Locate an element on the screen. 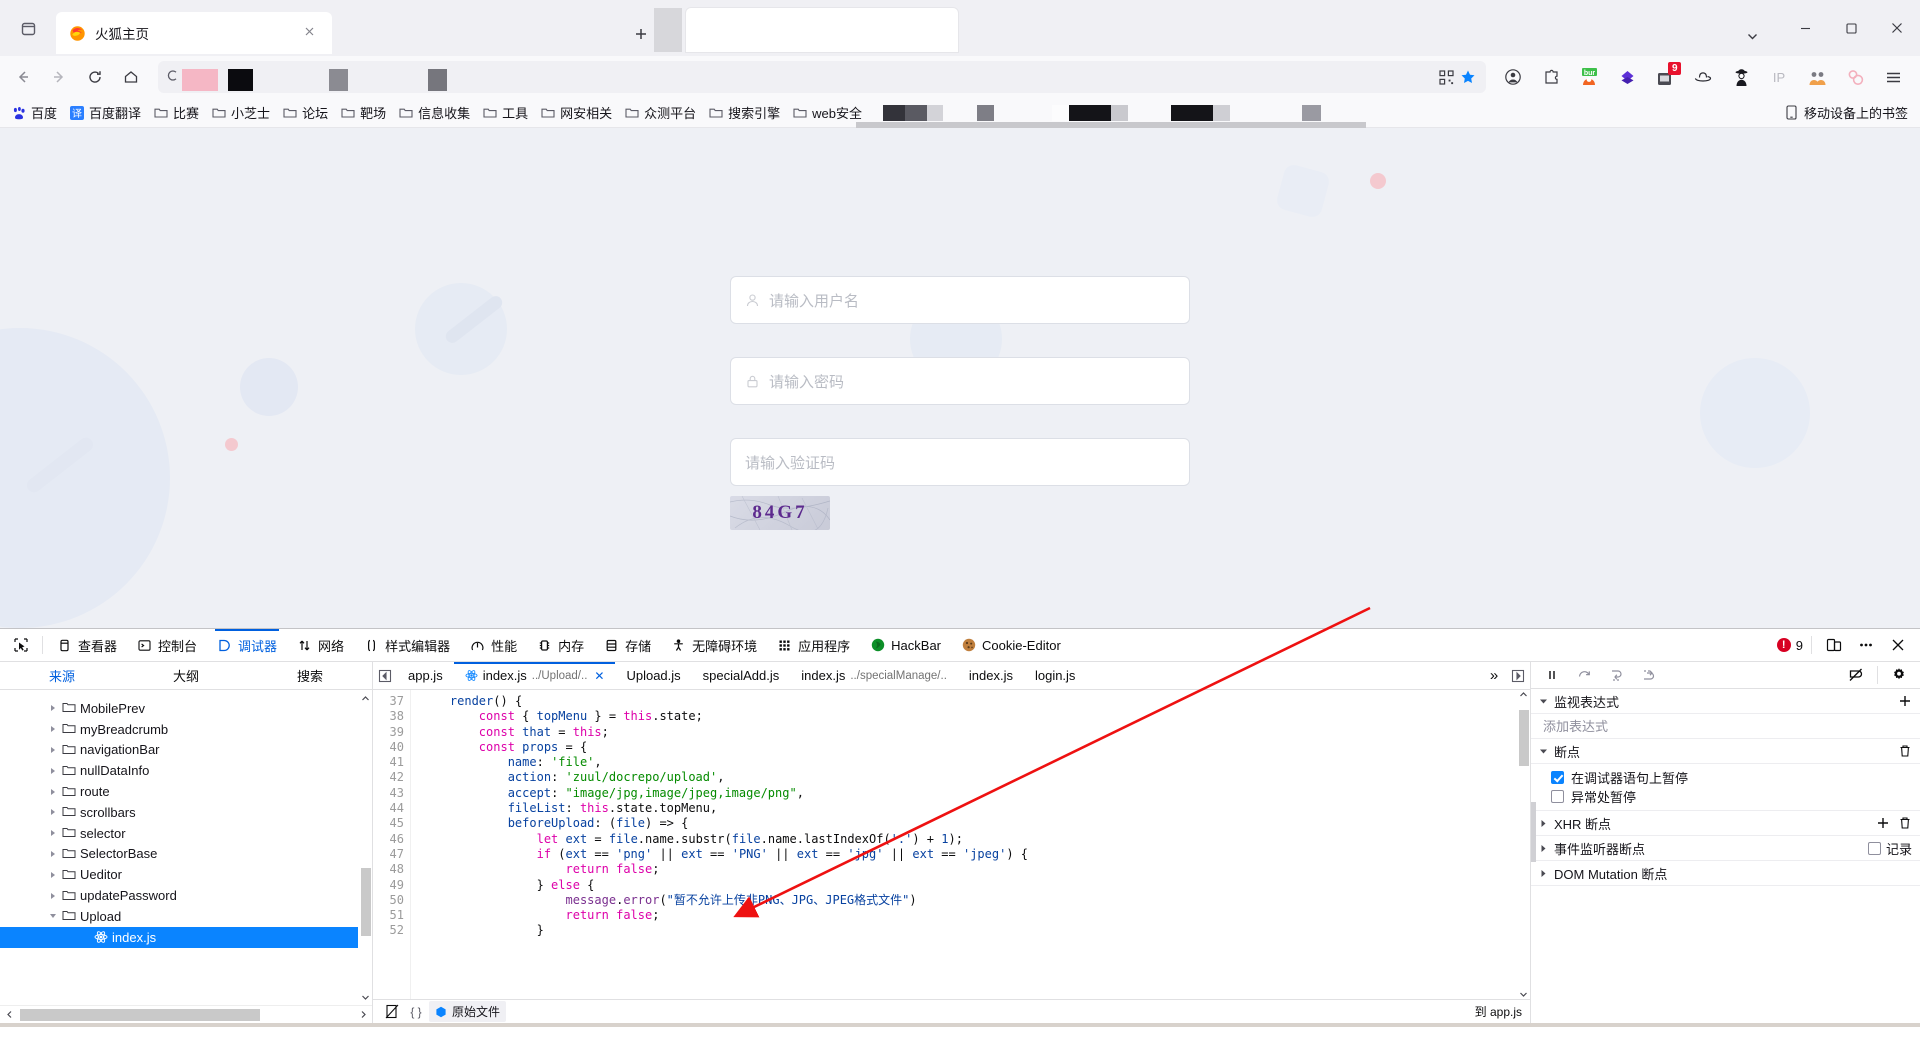  file-tab-specialadd-js: specialAdd.js is located at coordinates (741, 675).